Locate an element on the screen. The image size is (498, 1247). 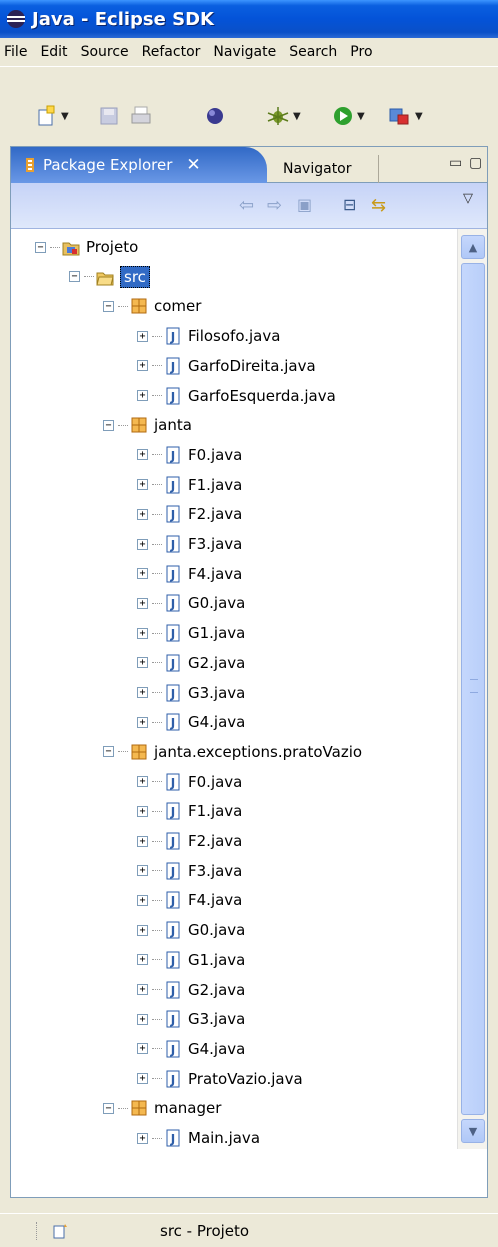
external-tools-icon is located at coordinates (399, 116).